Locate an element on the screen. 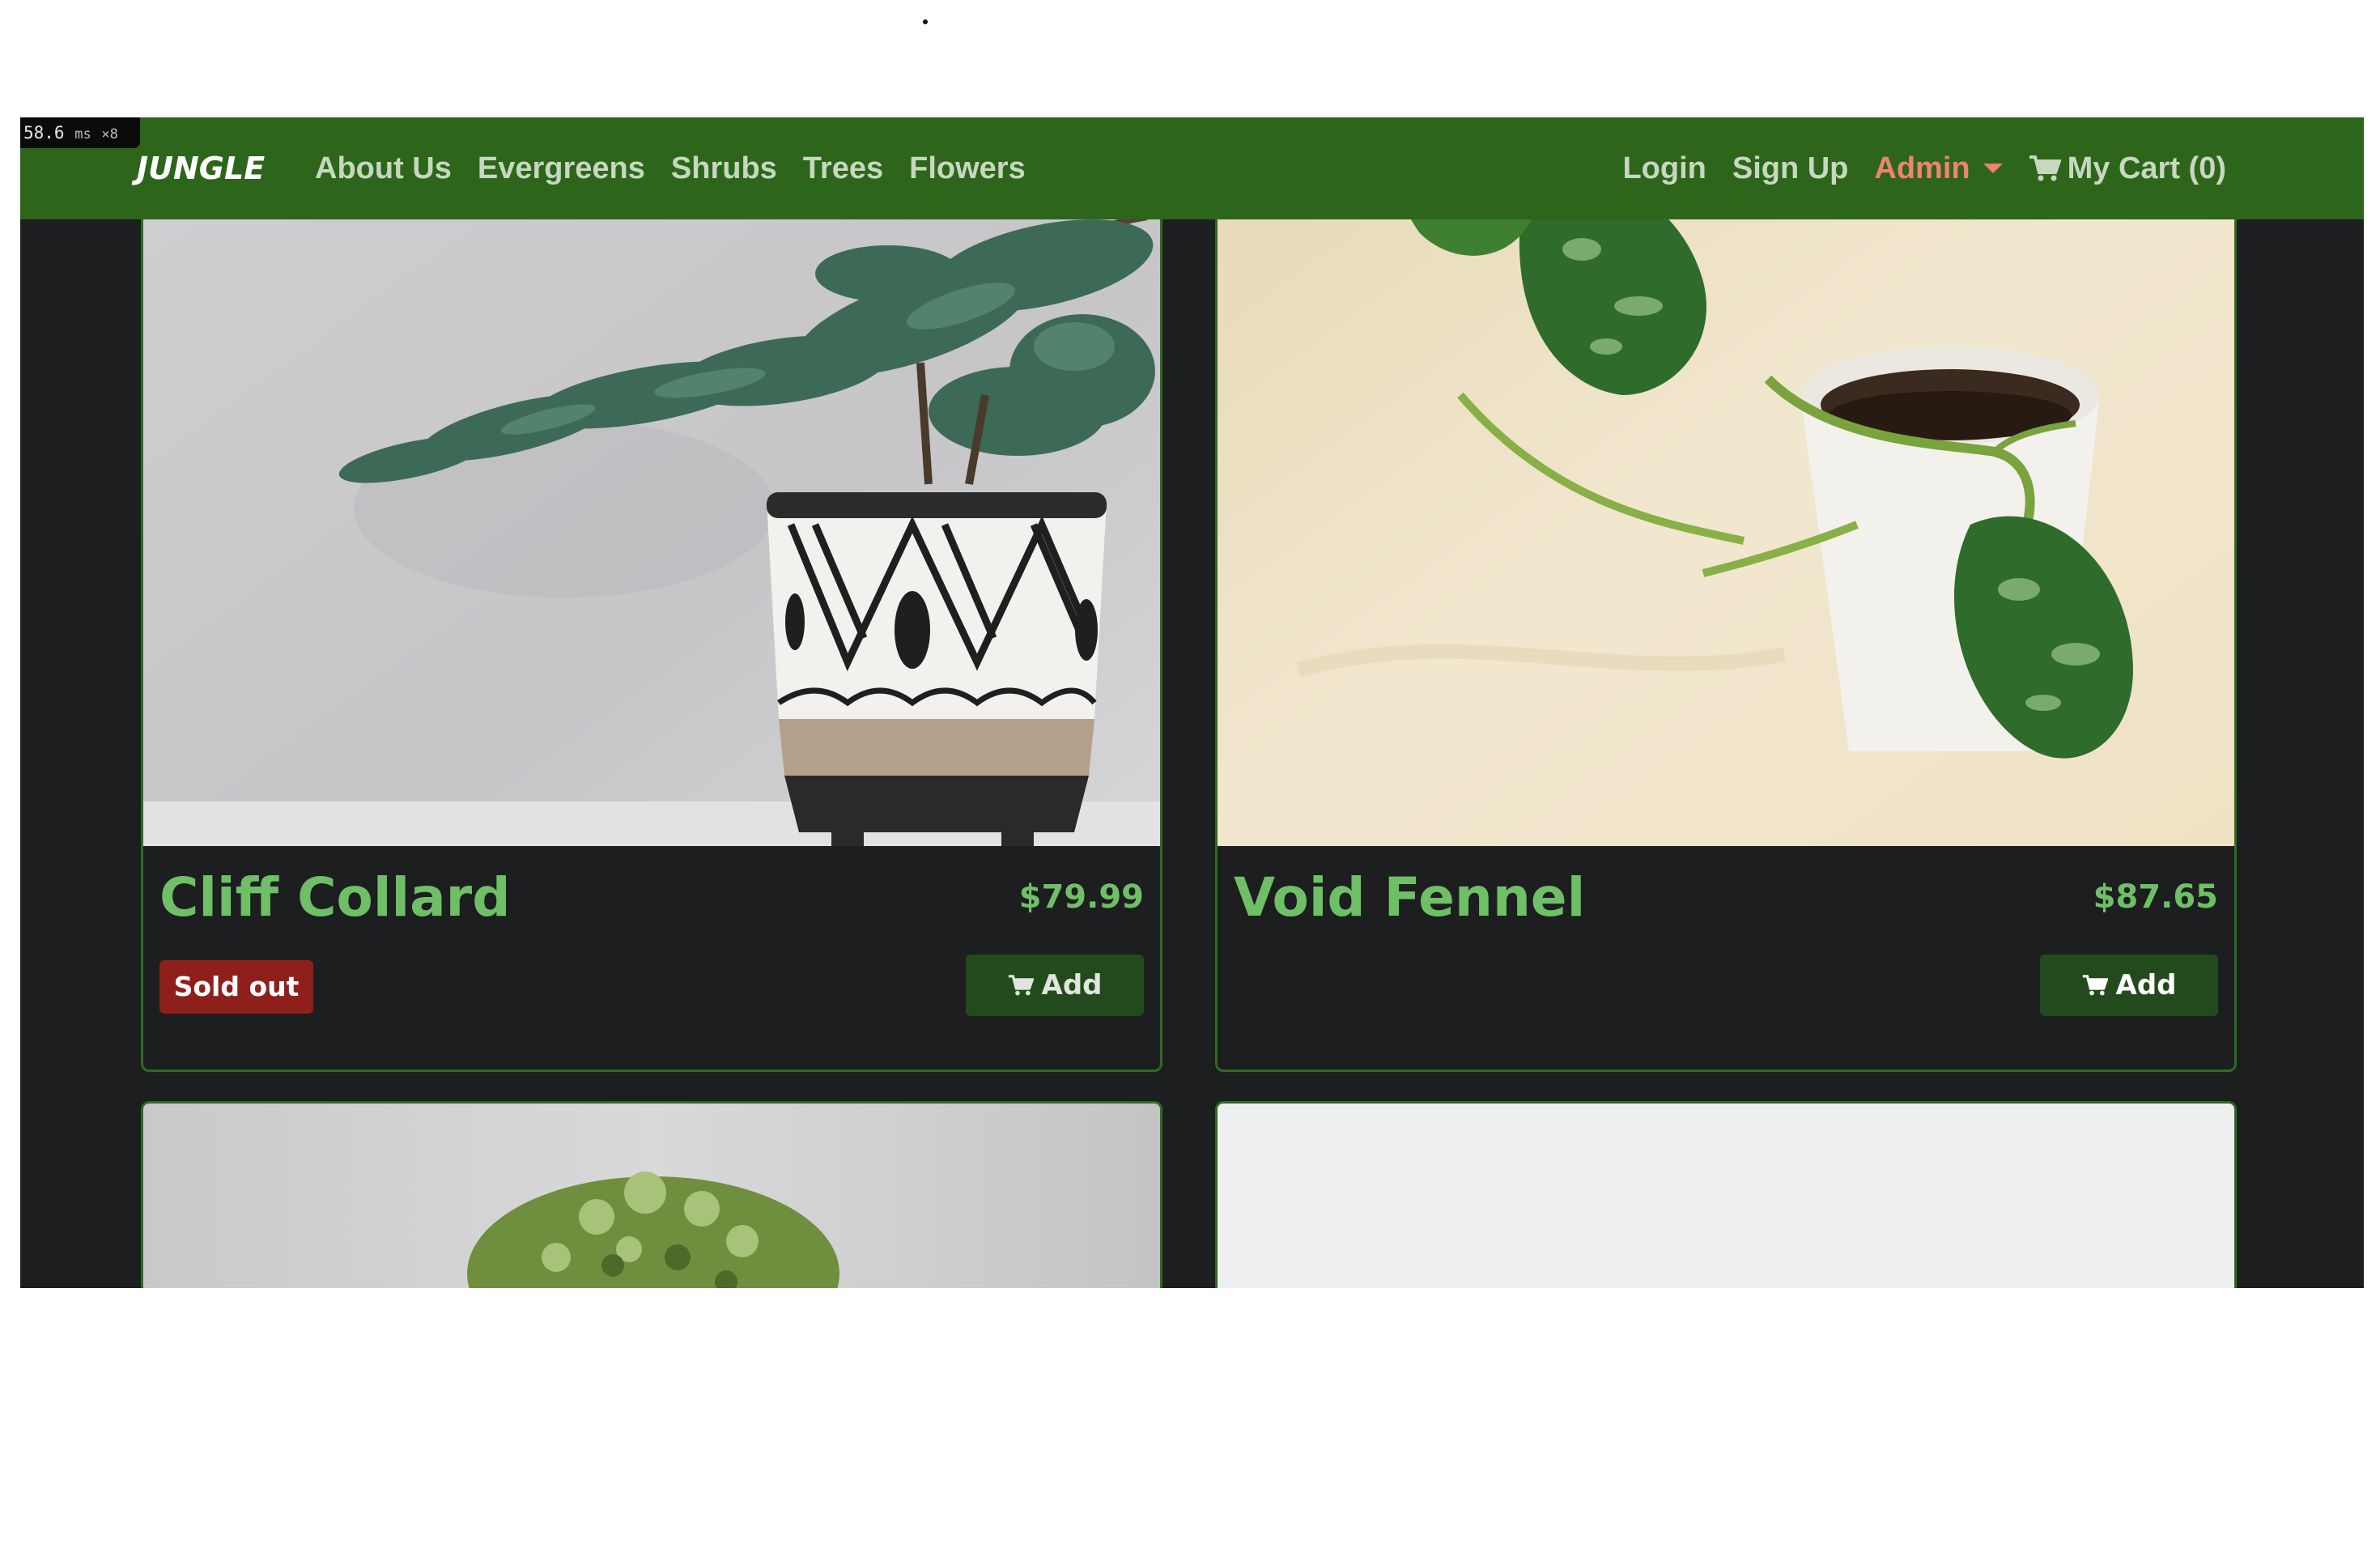  perf-value: 58.6 is located at coordinates (44, 132).